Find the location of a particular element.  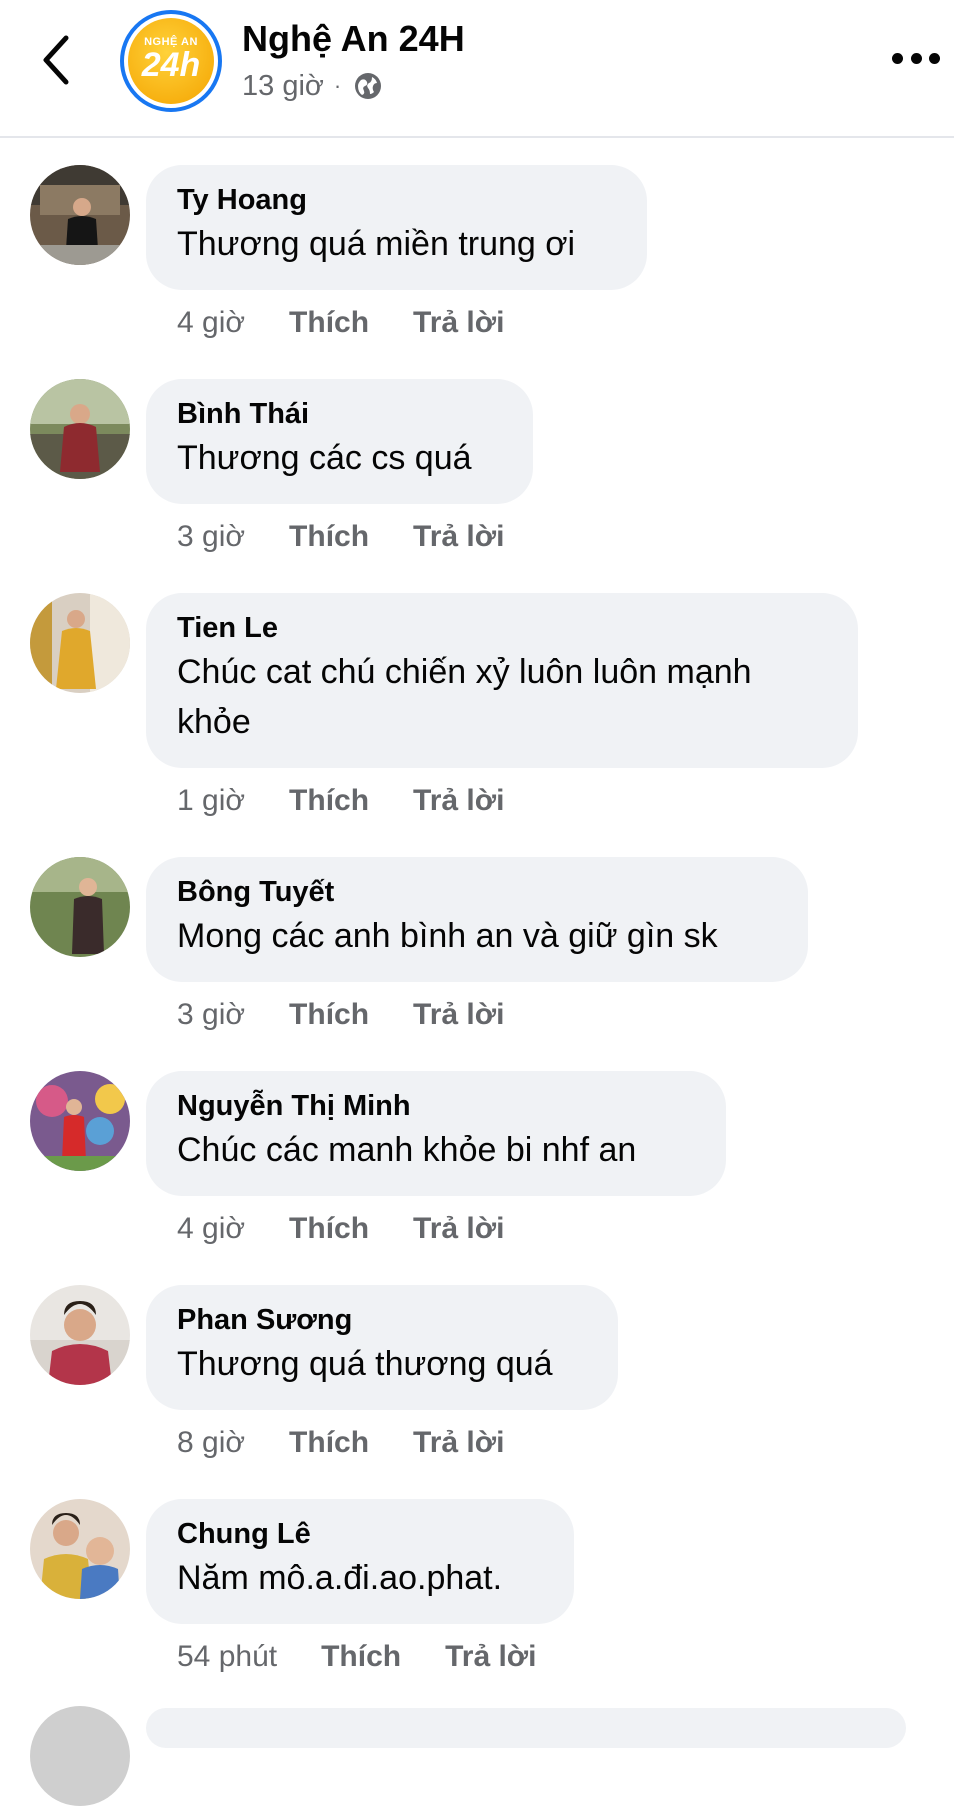

comment-bubble: Chung Lê Năm mô.a.đi.ao.phat. is located at coordinates (360, 1561).